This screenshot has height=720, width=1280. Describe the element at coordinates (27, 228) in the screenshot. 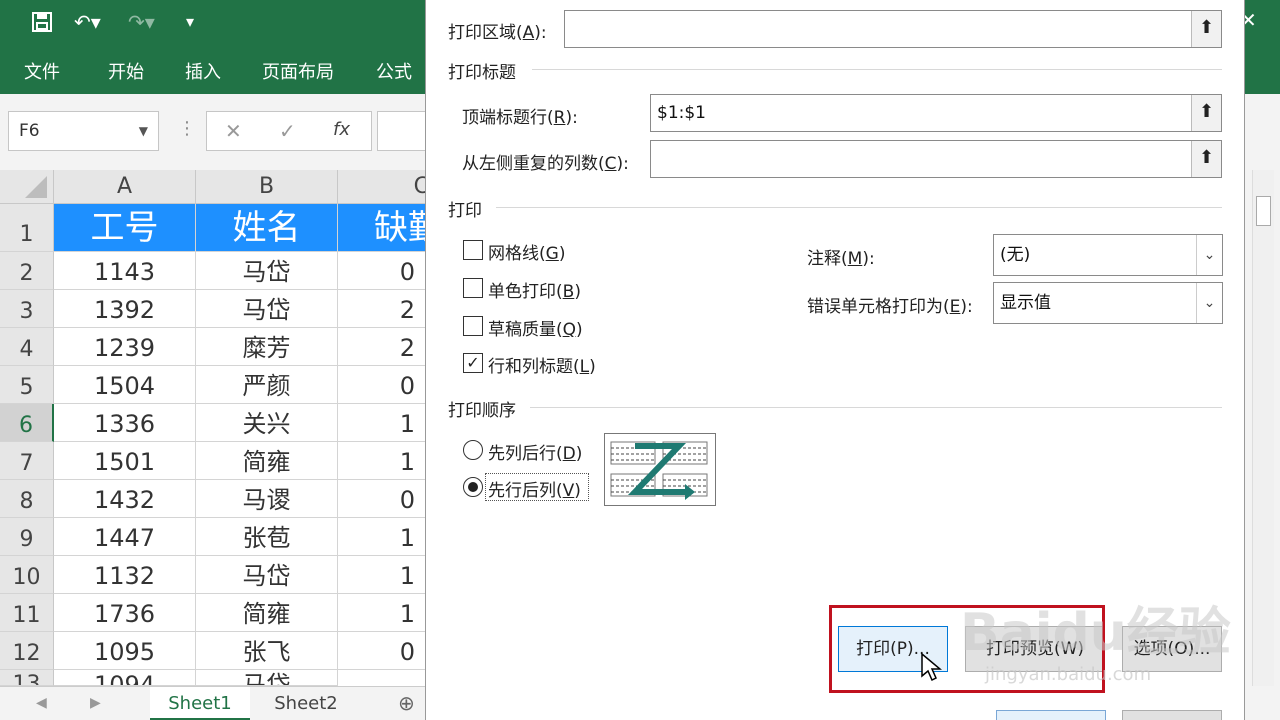

I see `row-header: 1` at that location.